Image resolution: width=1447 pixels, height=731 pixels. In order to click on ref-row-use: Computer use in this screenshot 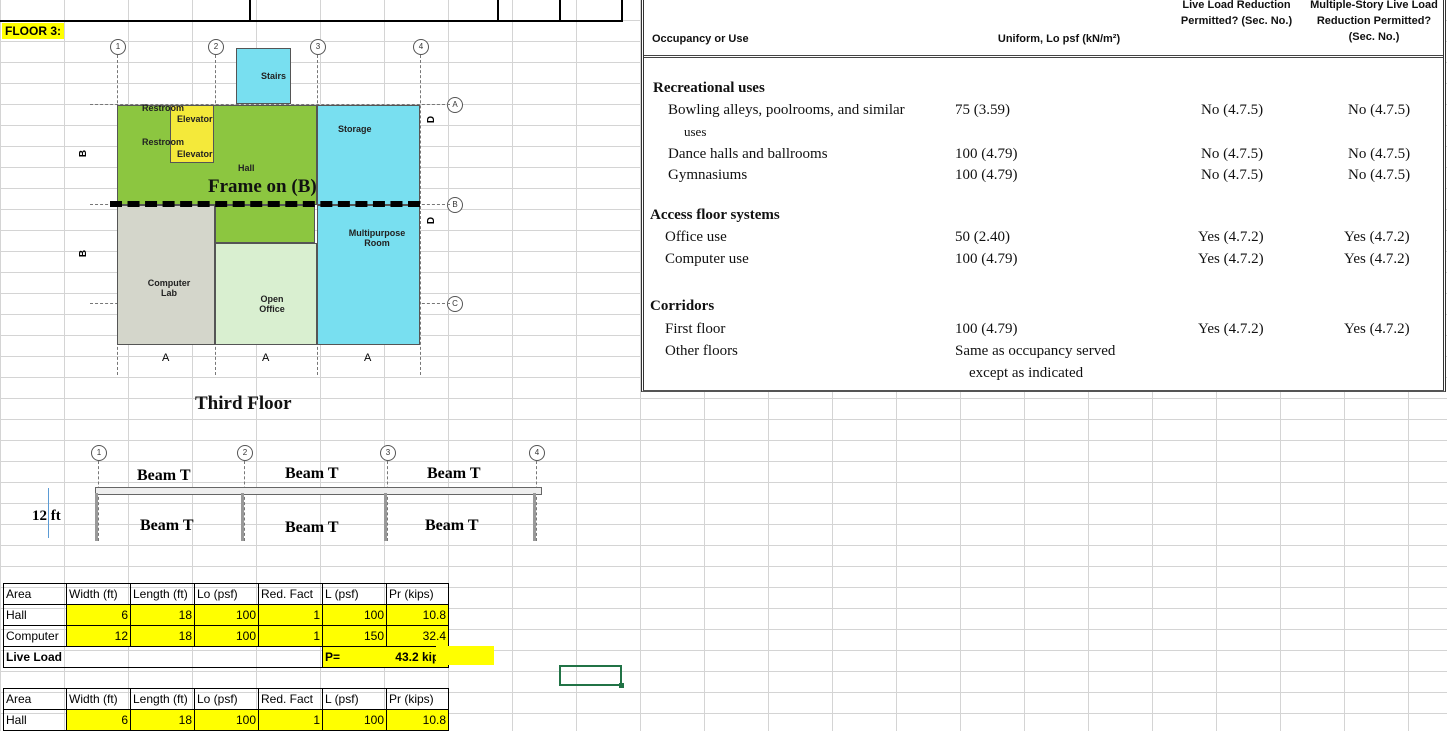, I will do `click(707, 259)`.